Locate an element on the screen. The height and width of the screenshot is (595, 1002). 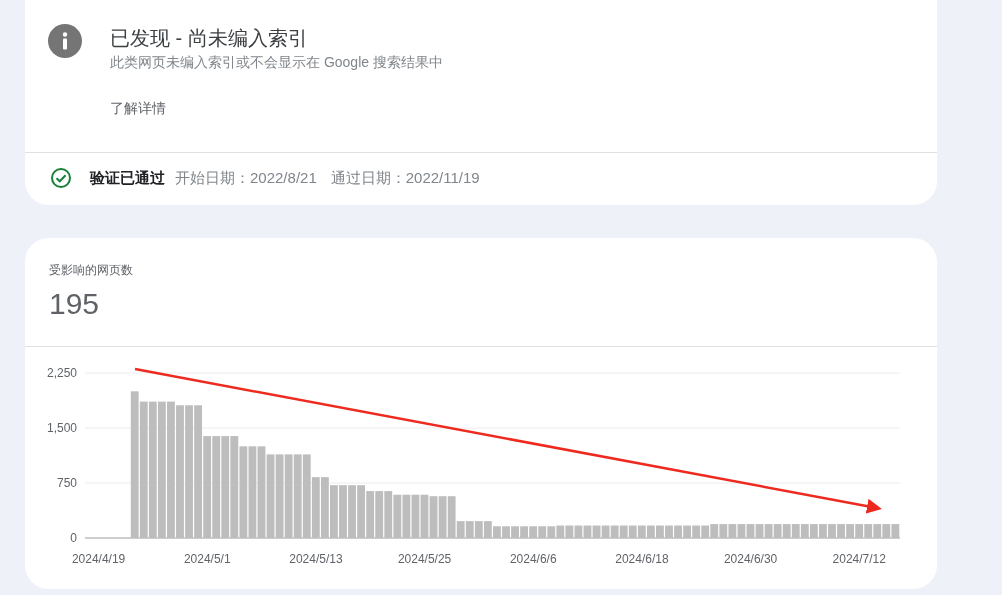
y-tick-label: 0 is located at coordinates (73, 538).